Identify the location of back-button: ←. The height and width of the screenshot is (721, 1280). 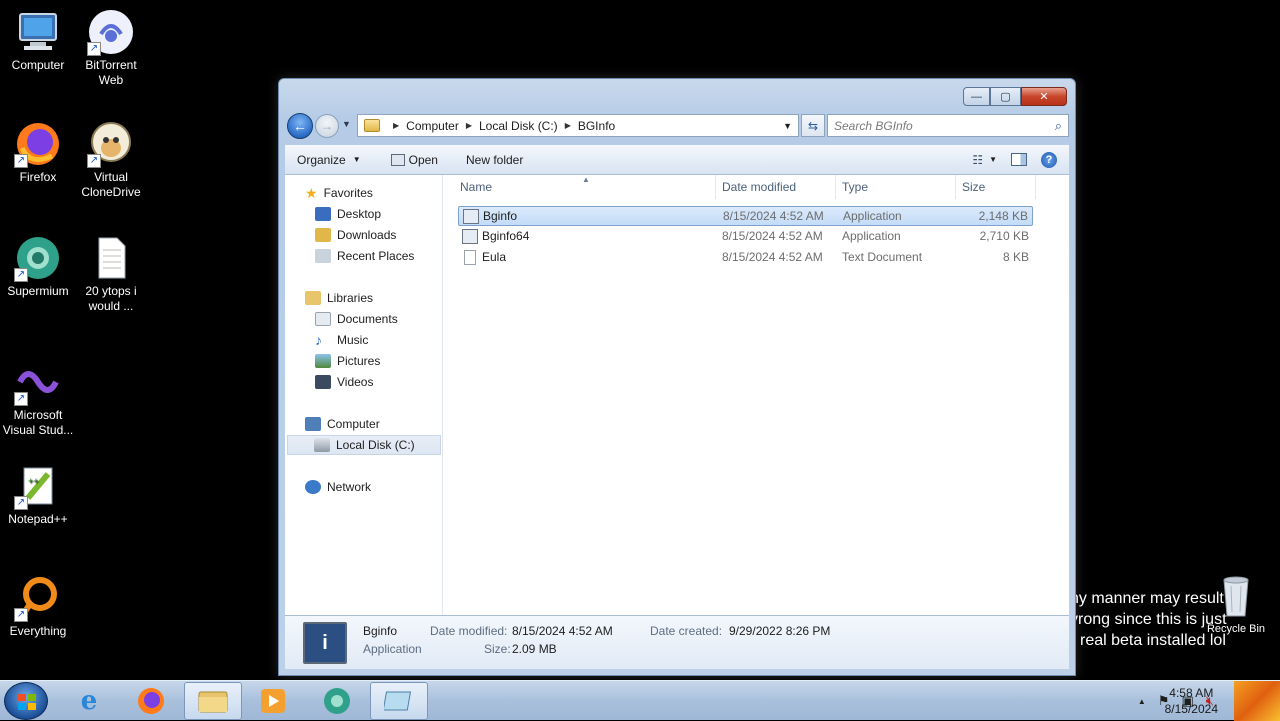
(300, 126).